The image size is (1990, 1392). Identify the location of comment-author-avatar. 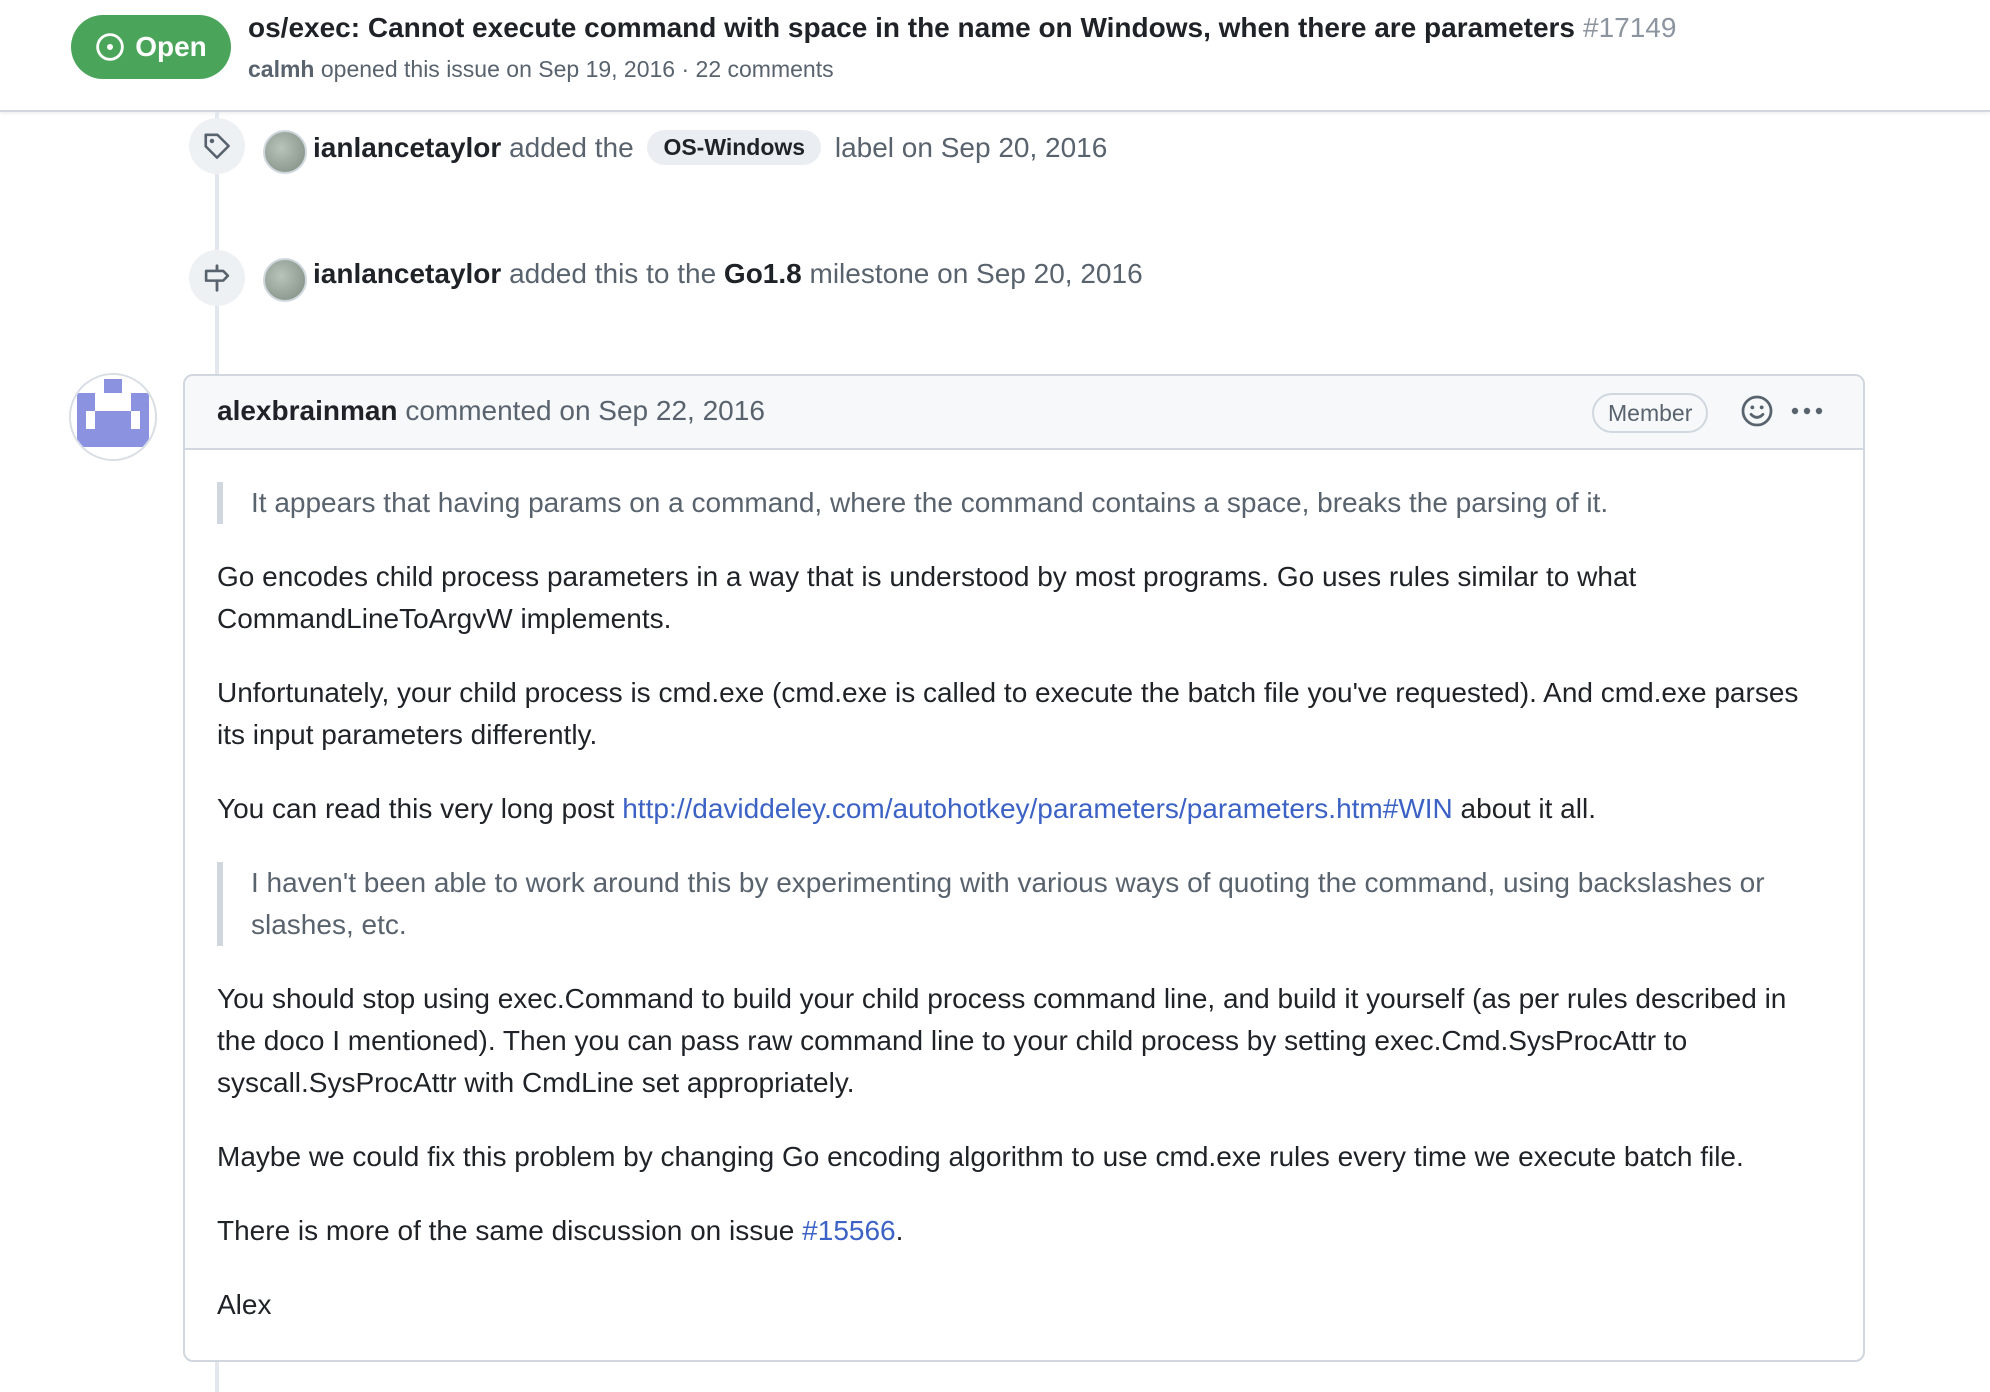
(113, 417).